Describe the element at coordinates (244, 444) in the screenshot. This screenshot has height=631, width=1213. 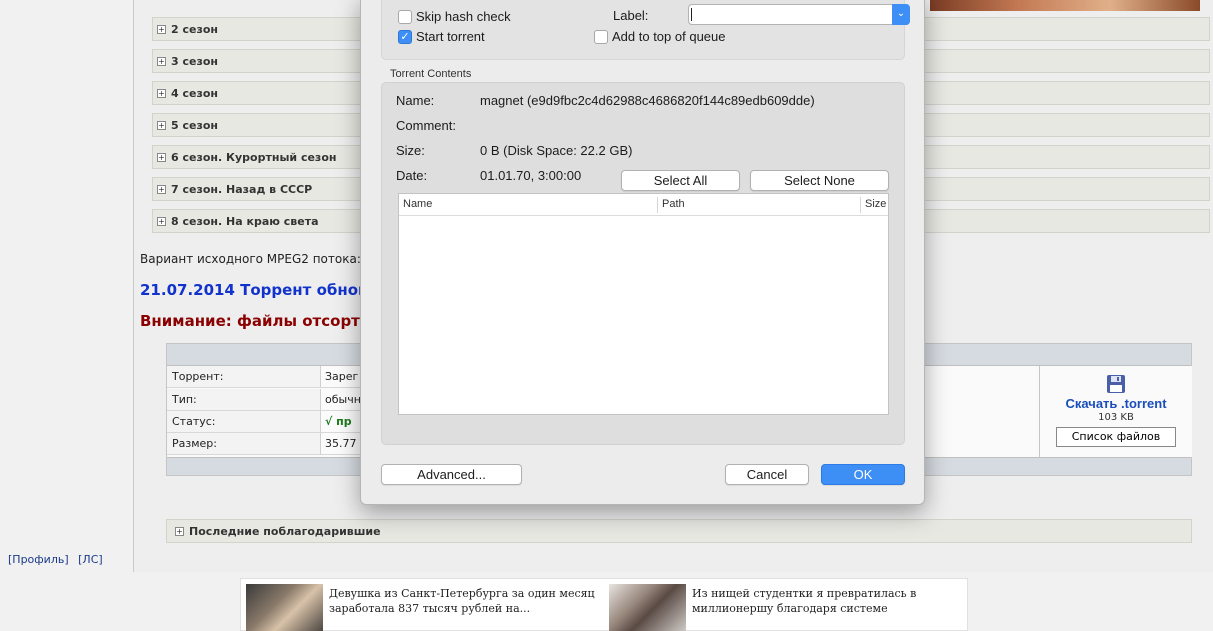
I see `row-label: Размер:` at that location.